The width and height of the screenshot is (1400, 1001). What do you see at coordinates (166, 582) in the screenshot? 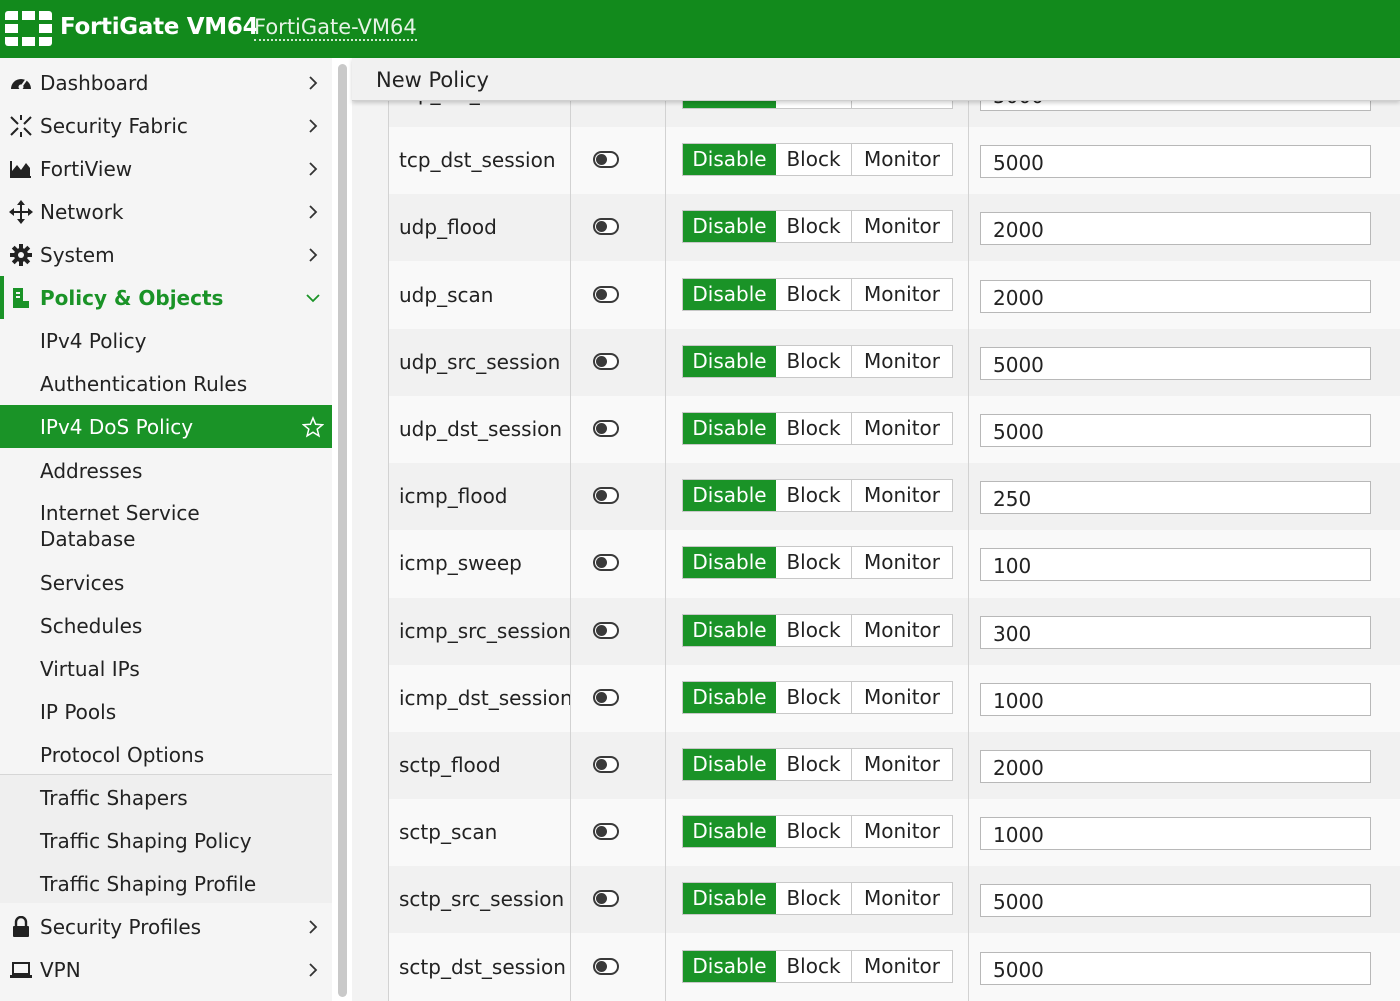
I see `sidebar-item-services: Services` at bounding box center [166, 582].